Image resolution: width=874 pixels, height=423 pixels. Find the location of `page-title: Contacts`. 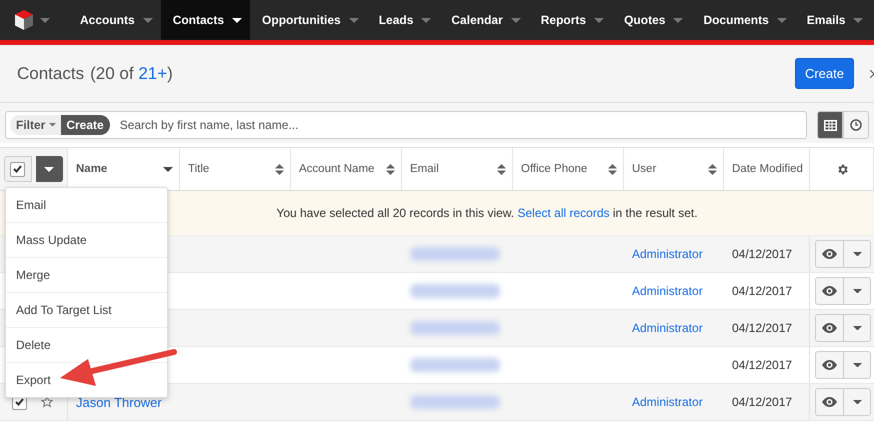

page-title: Contacts is located at coordinates (50, 74).